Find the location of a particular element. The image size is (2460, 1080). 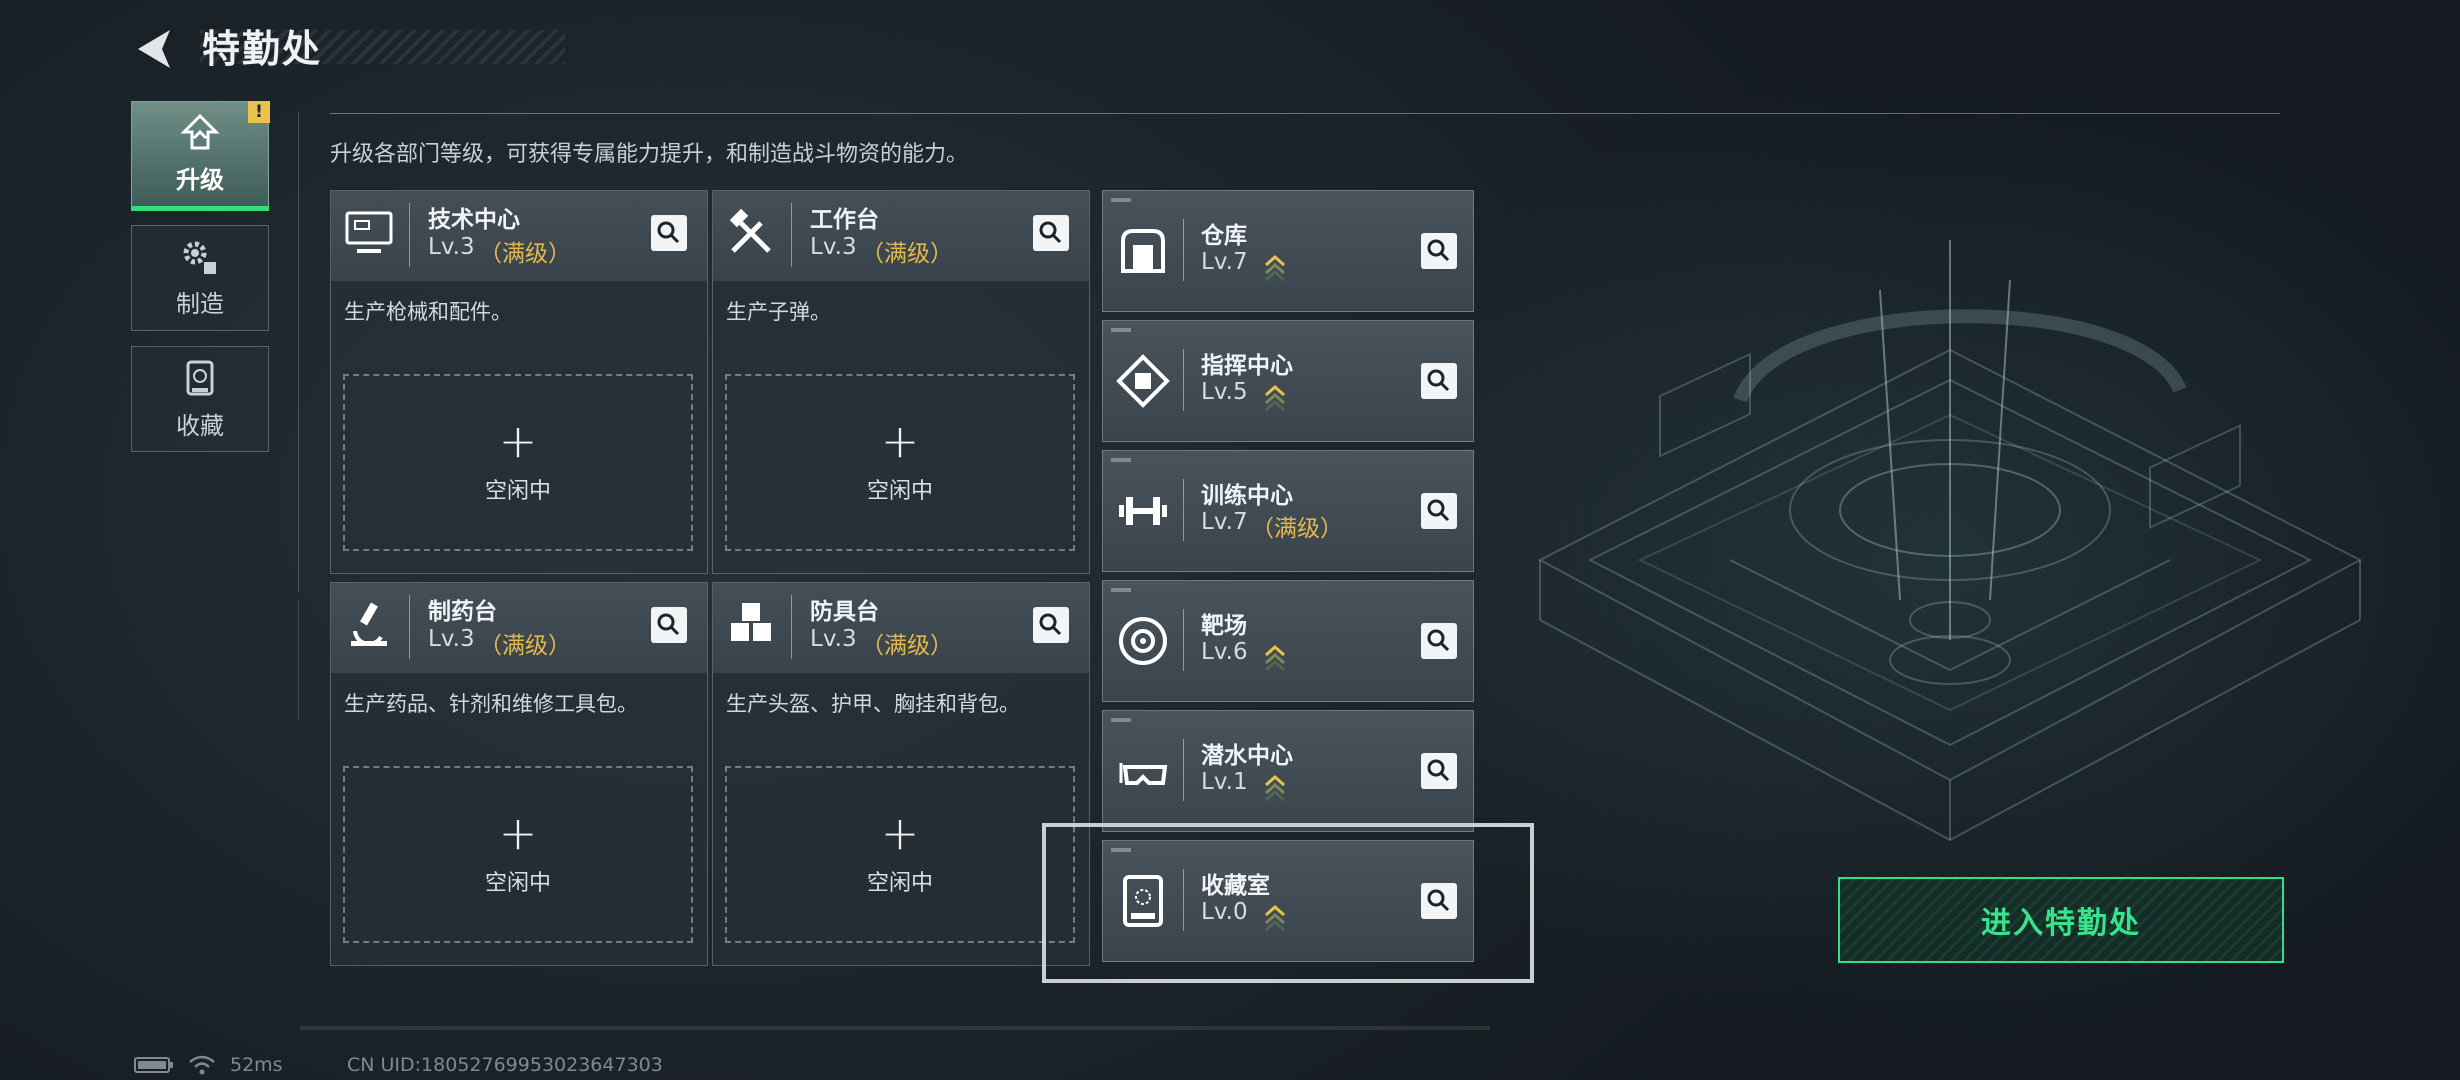

facility-description: 生产药品、针剂和维修工具包。 is located at coordinates (491, 704).